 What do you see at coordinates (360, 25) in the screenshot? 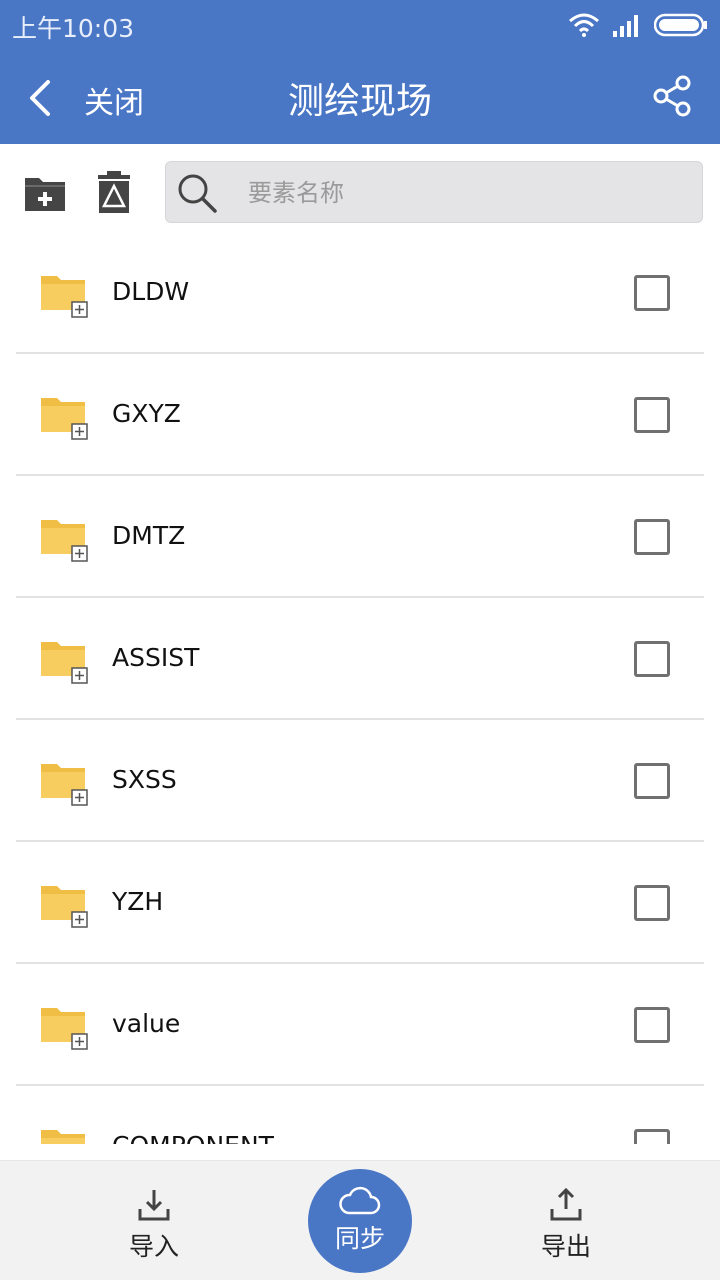
I see `status-bar: 上午10:03` at bounding box center [360, 25].